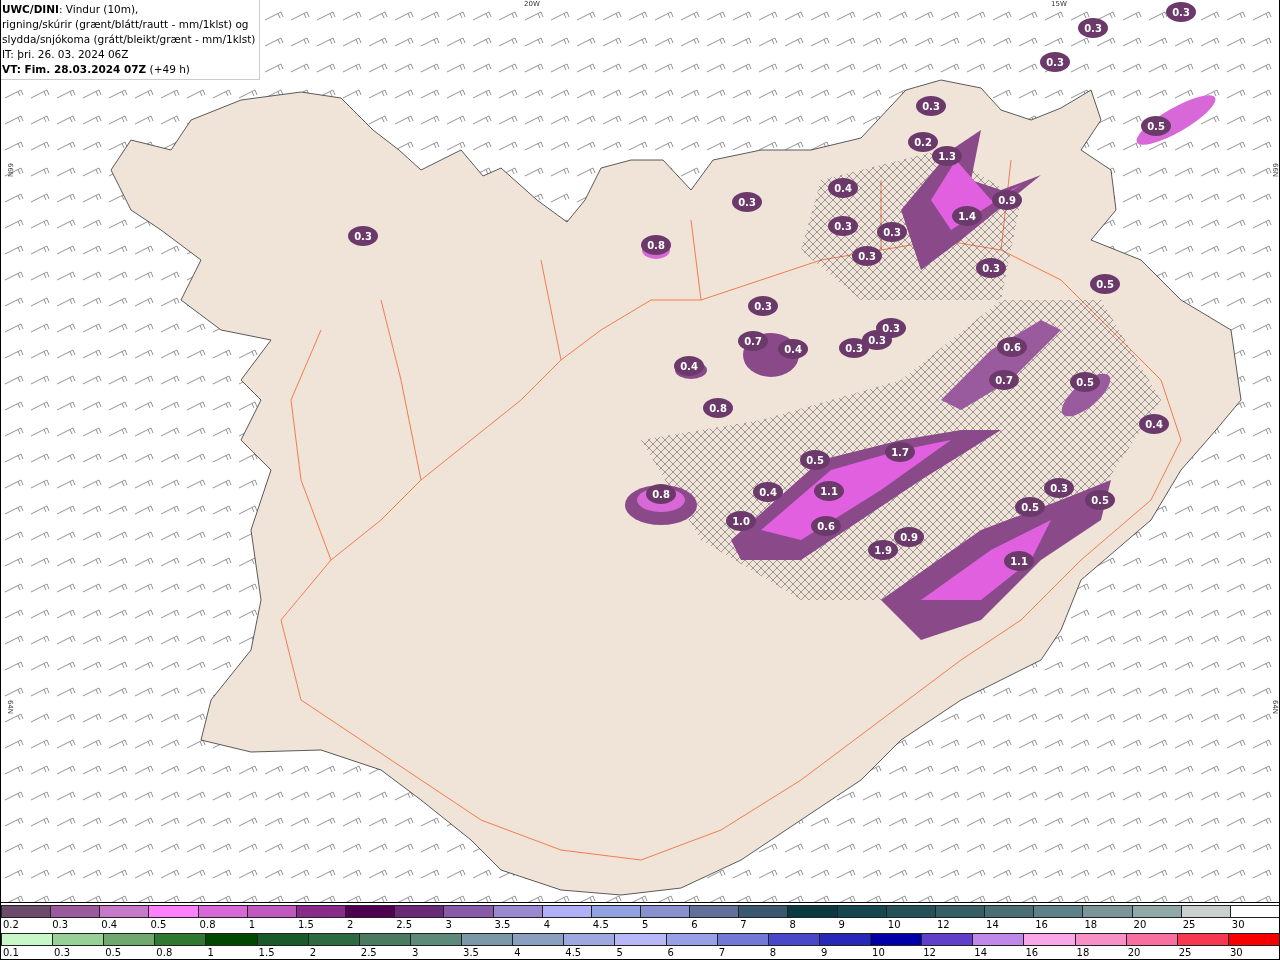 The width and height of the screenshot is (1280, 960). What do you see at coordinates (96, 69) in the screenshot?
I see `title-line: VT: Fim. 28.03.2024 07Z (+49 h)` at bounding box center [96, 69].